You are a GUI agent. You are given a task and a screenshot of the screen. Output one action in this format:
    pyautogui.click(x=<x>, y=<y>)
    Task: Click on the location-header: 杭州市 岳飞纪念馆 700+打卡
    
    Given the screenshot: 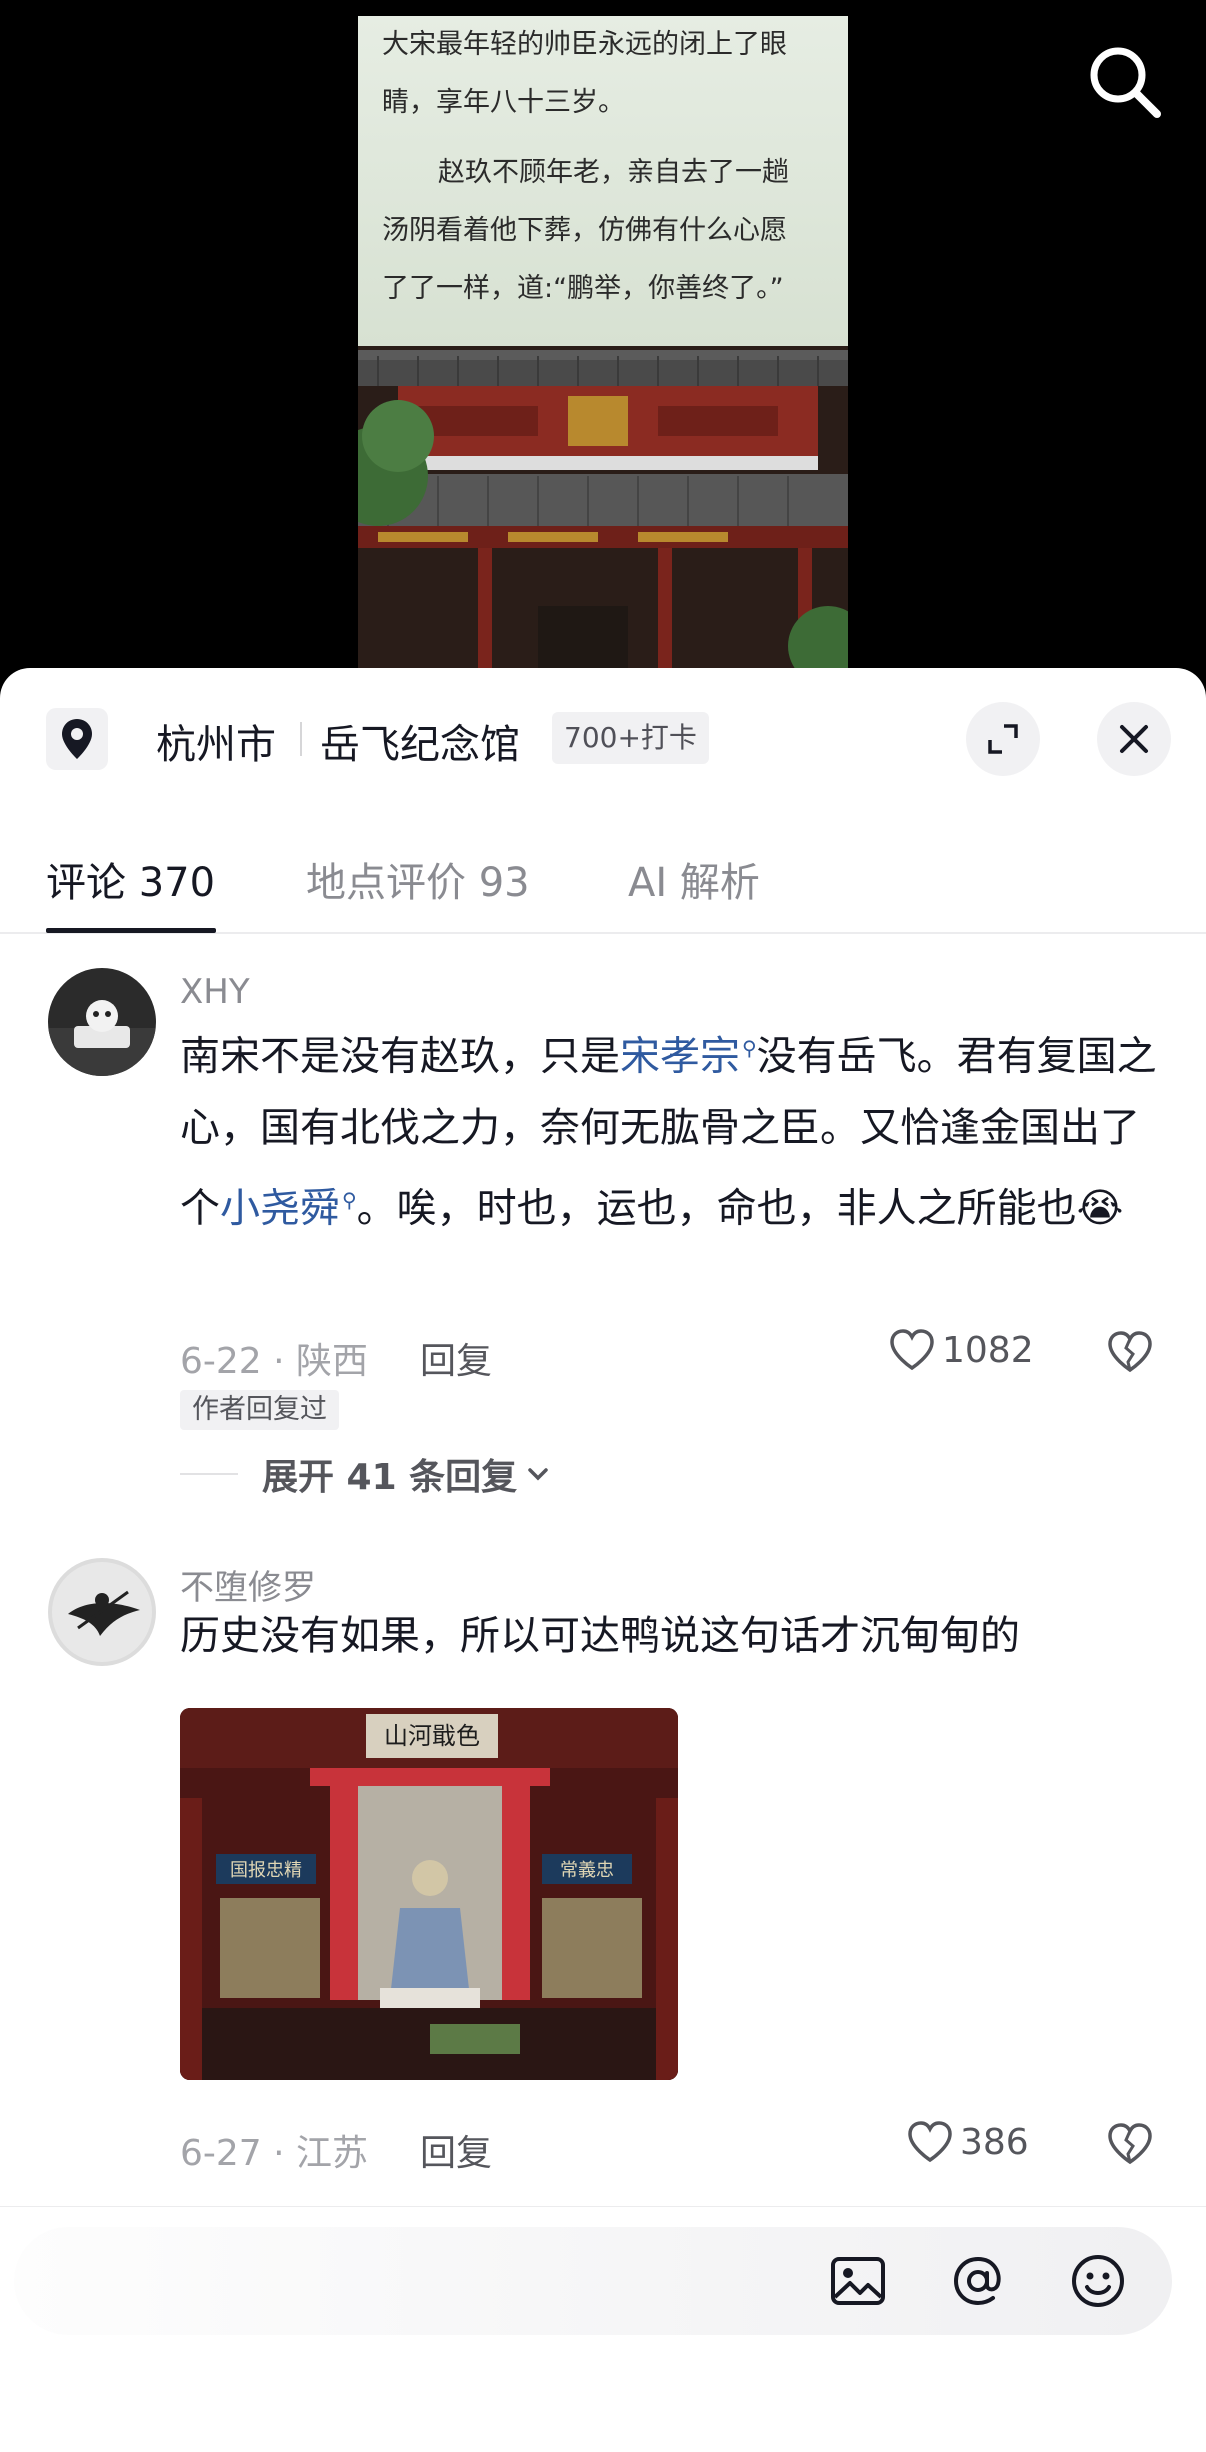 What is the action you would take?
    pyautogui.click(x=603, y=740)
    